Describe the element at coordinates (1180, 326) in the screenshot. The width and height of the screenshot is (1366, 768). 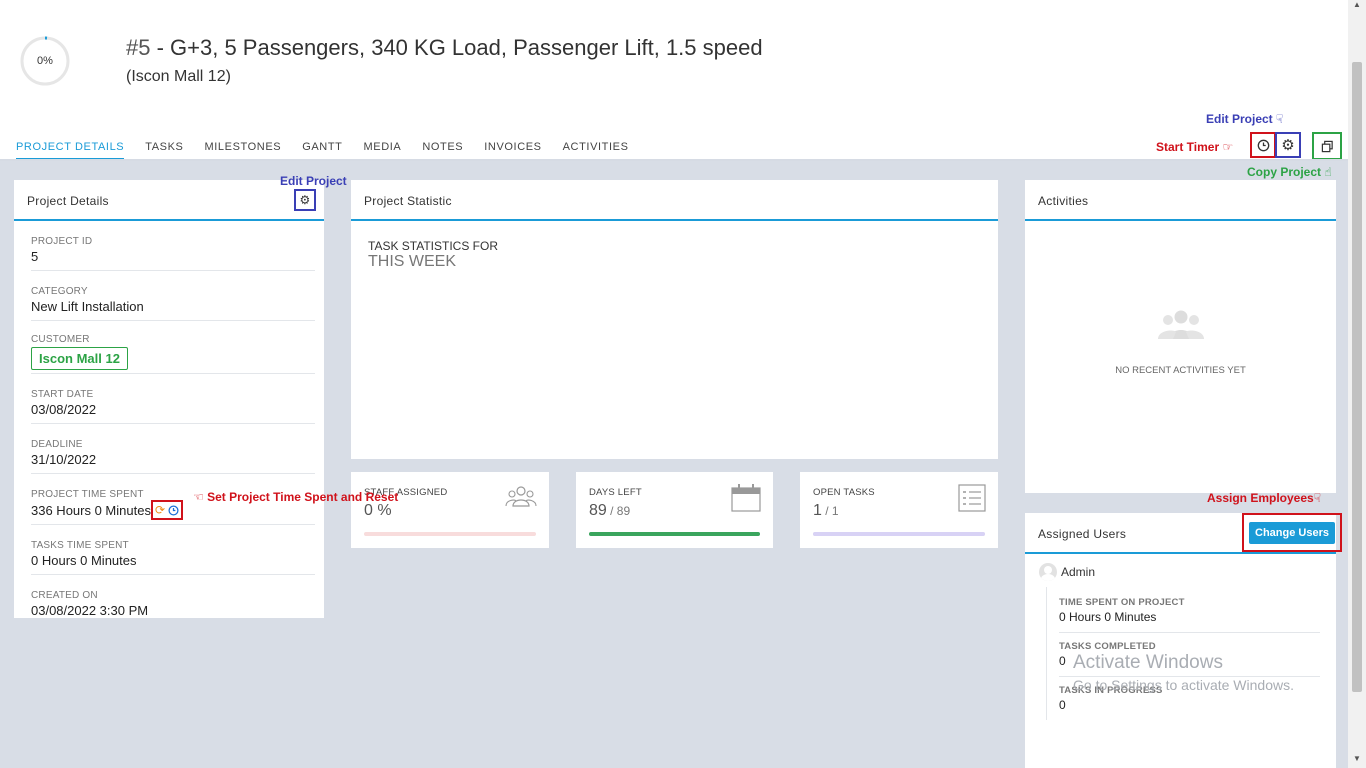
I see `users-group-icon` at that location.